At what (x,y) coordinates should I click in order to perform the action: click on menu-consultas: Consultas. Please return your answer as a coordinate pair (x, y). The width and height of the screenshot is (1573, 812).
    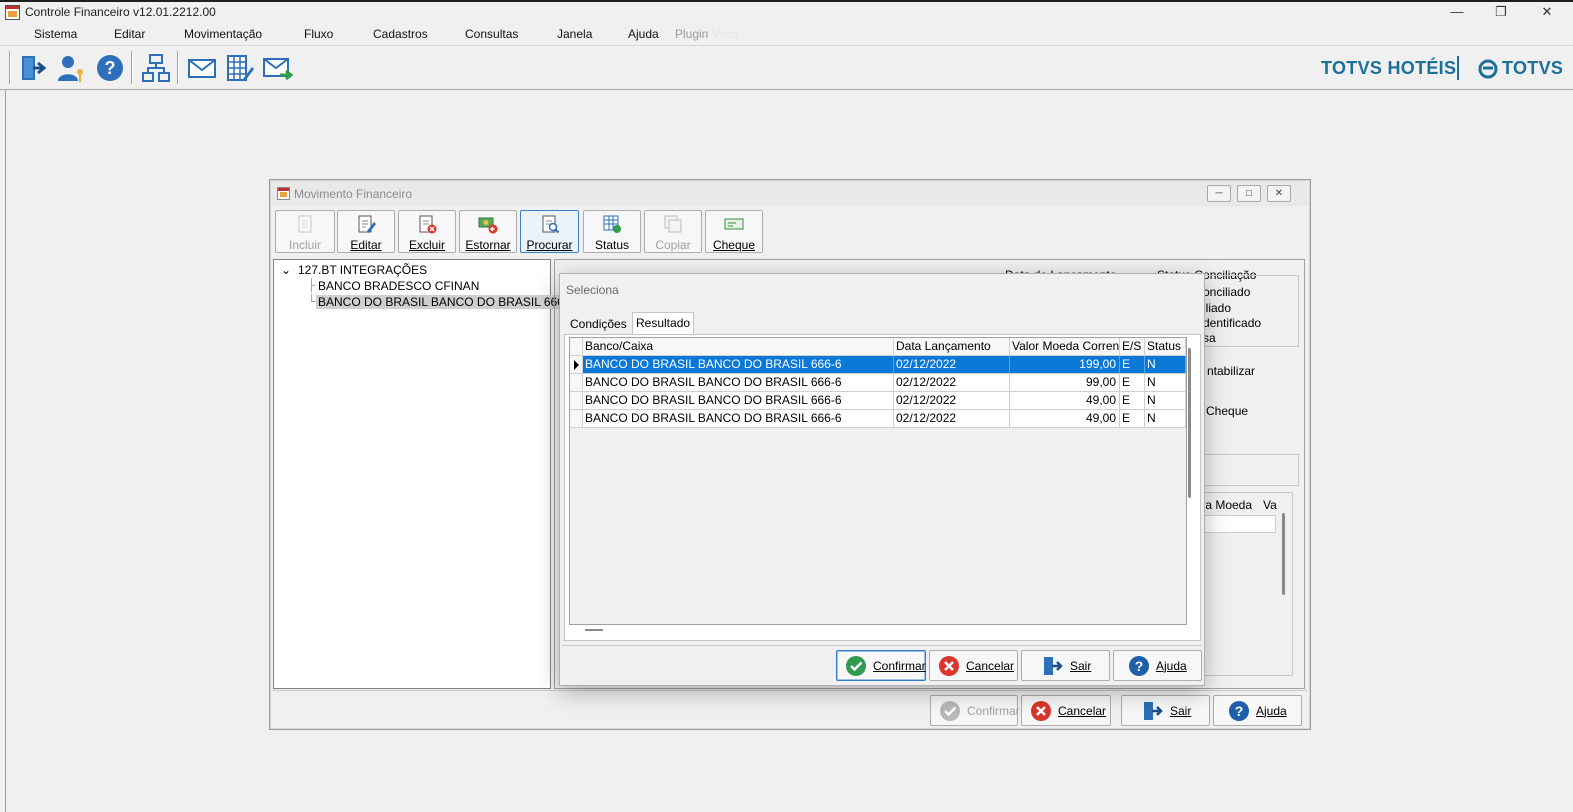
    Looking at the image, I should click on (491, 34).